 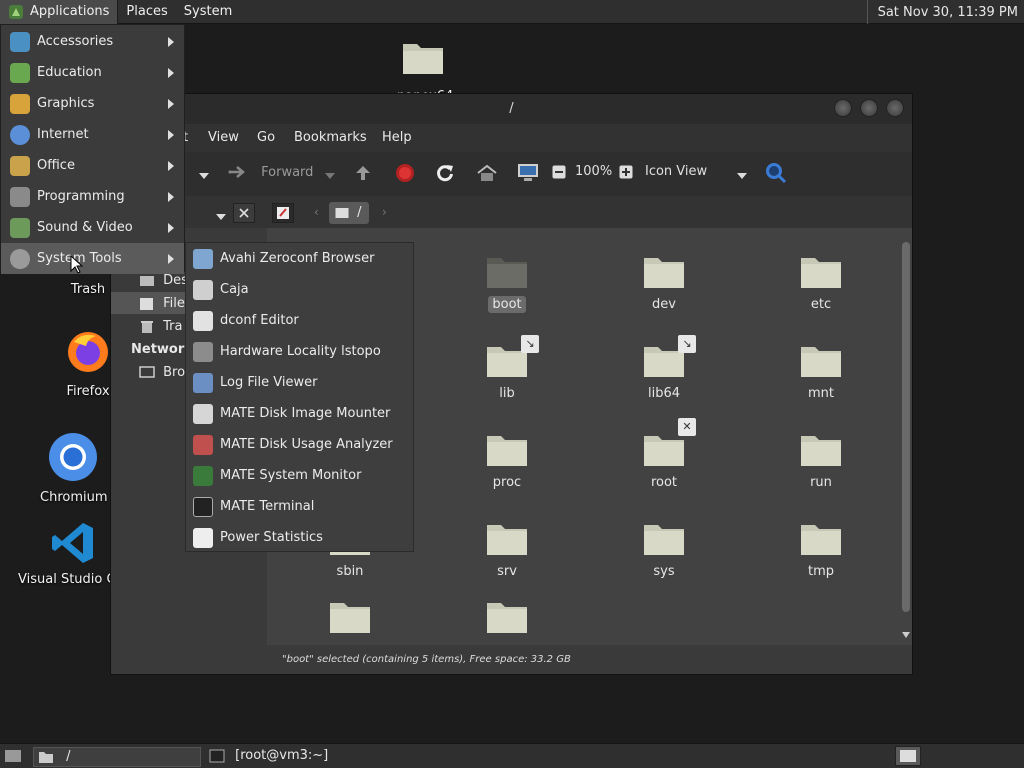 I want to click on menu-item-internet: Internet, so click(x=92, y=134).